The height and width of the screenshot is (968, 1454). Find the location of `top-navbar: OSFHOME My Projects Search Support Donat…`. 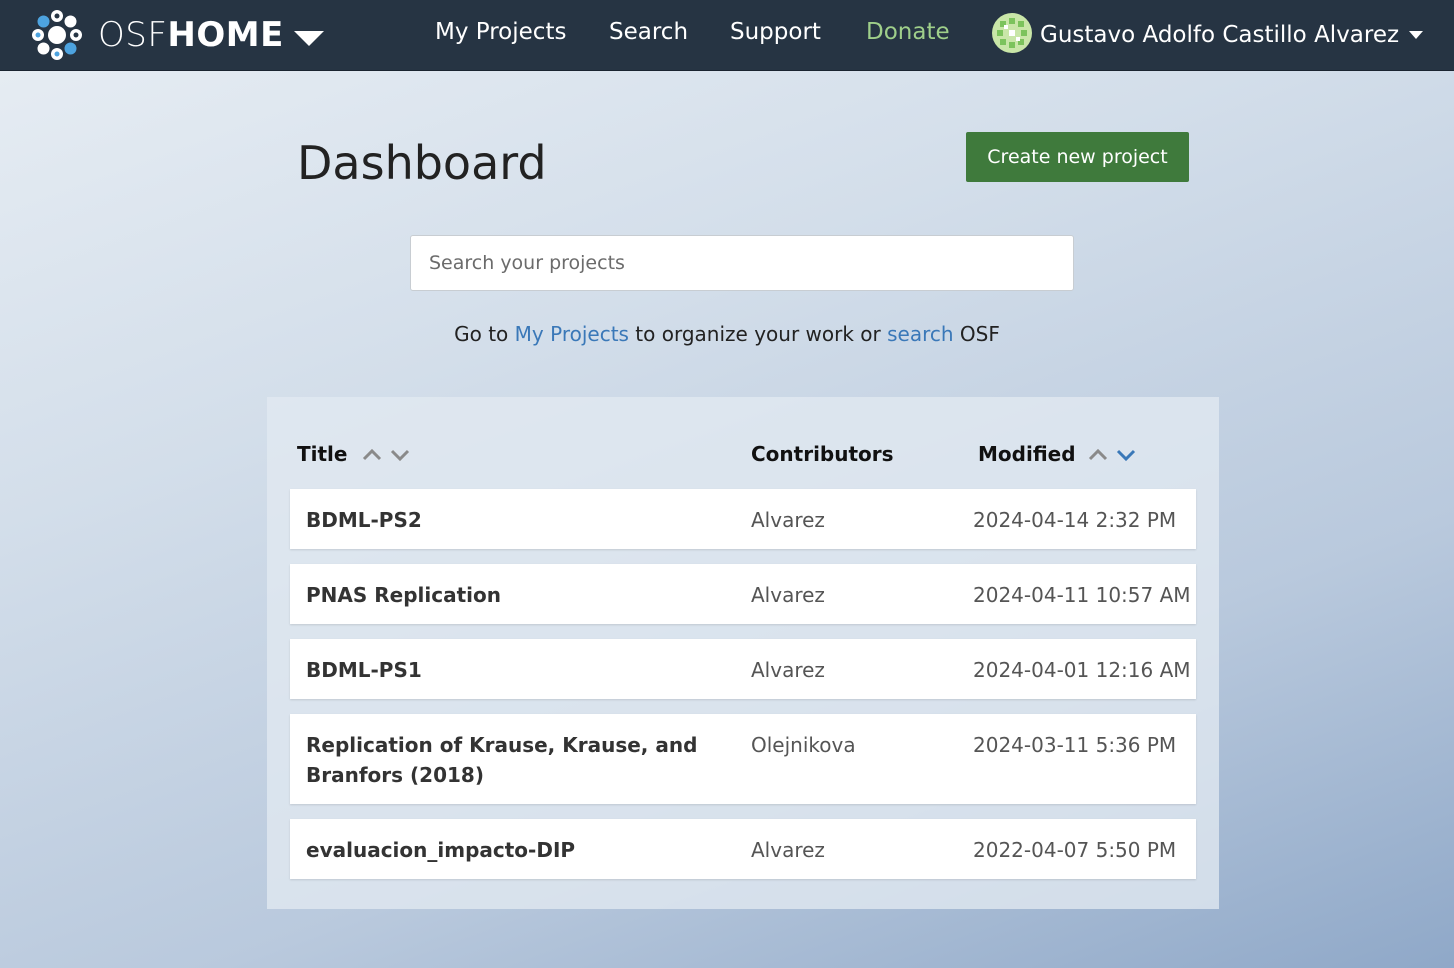

top-navbar: OSFHOME My Projects Search Support Donat… is located at coordinates (727, 35).